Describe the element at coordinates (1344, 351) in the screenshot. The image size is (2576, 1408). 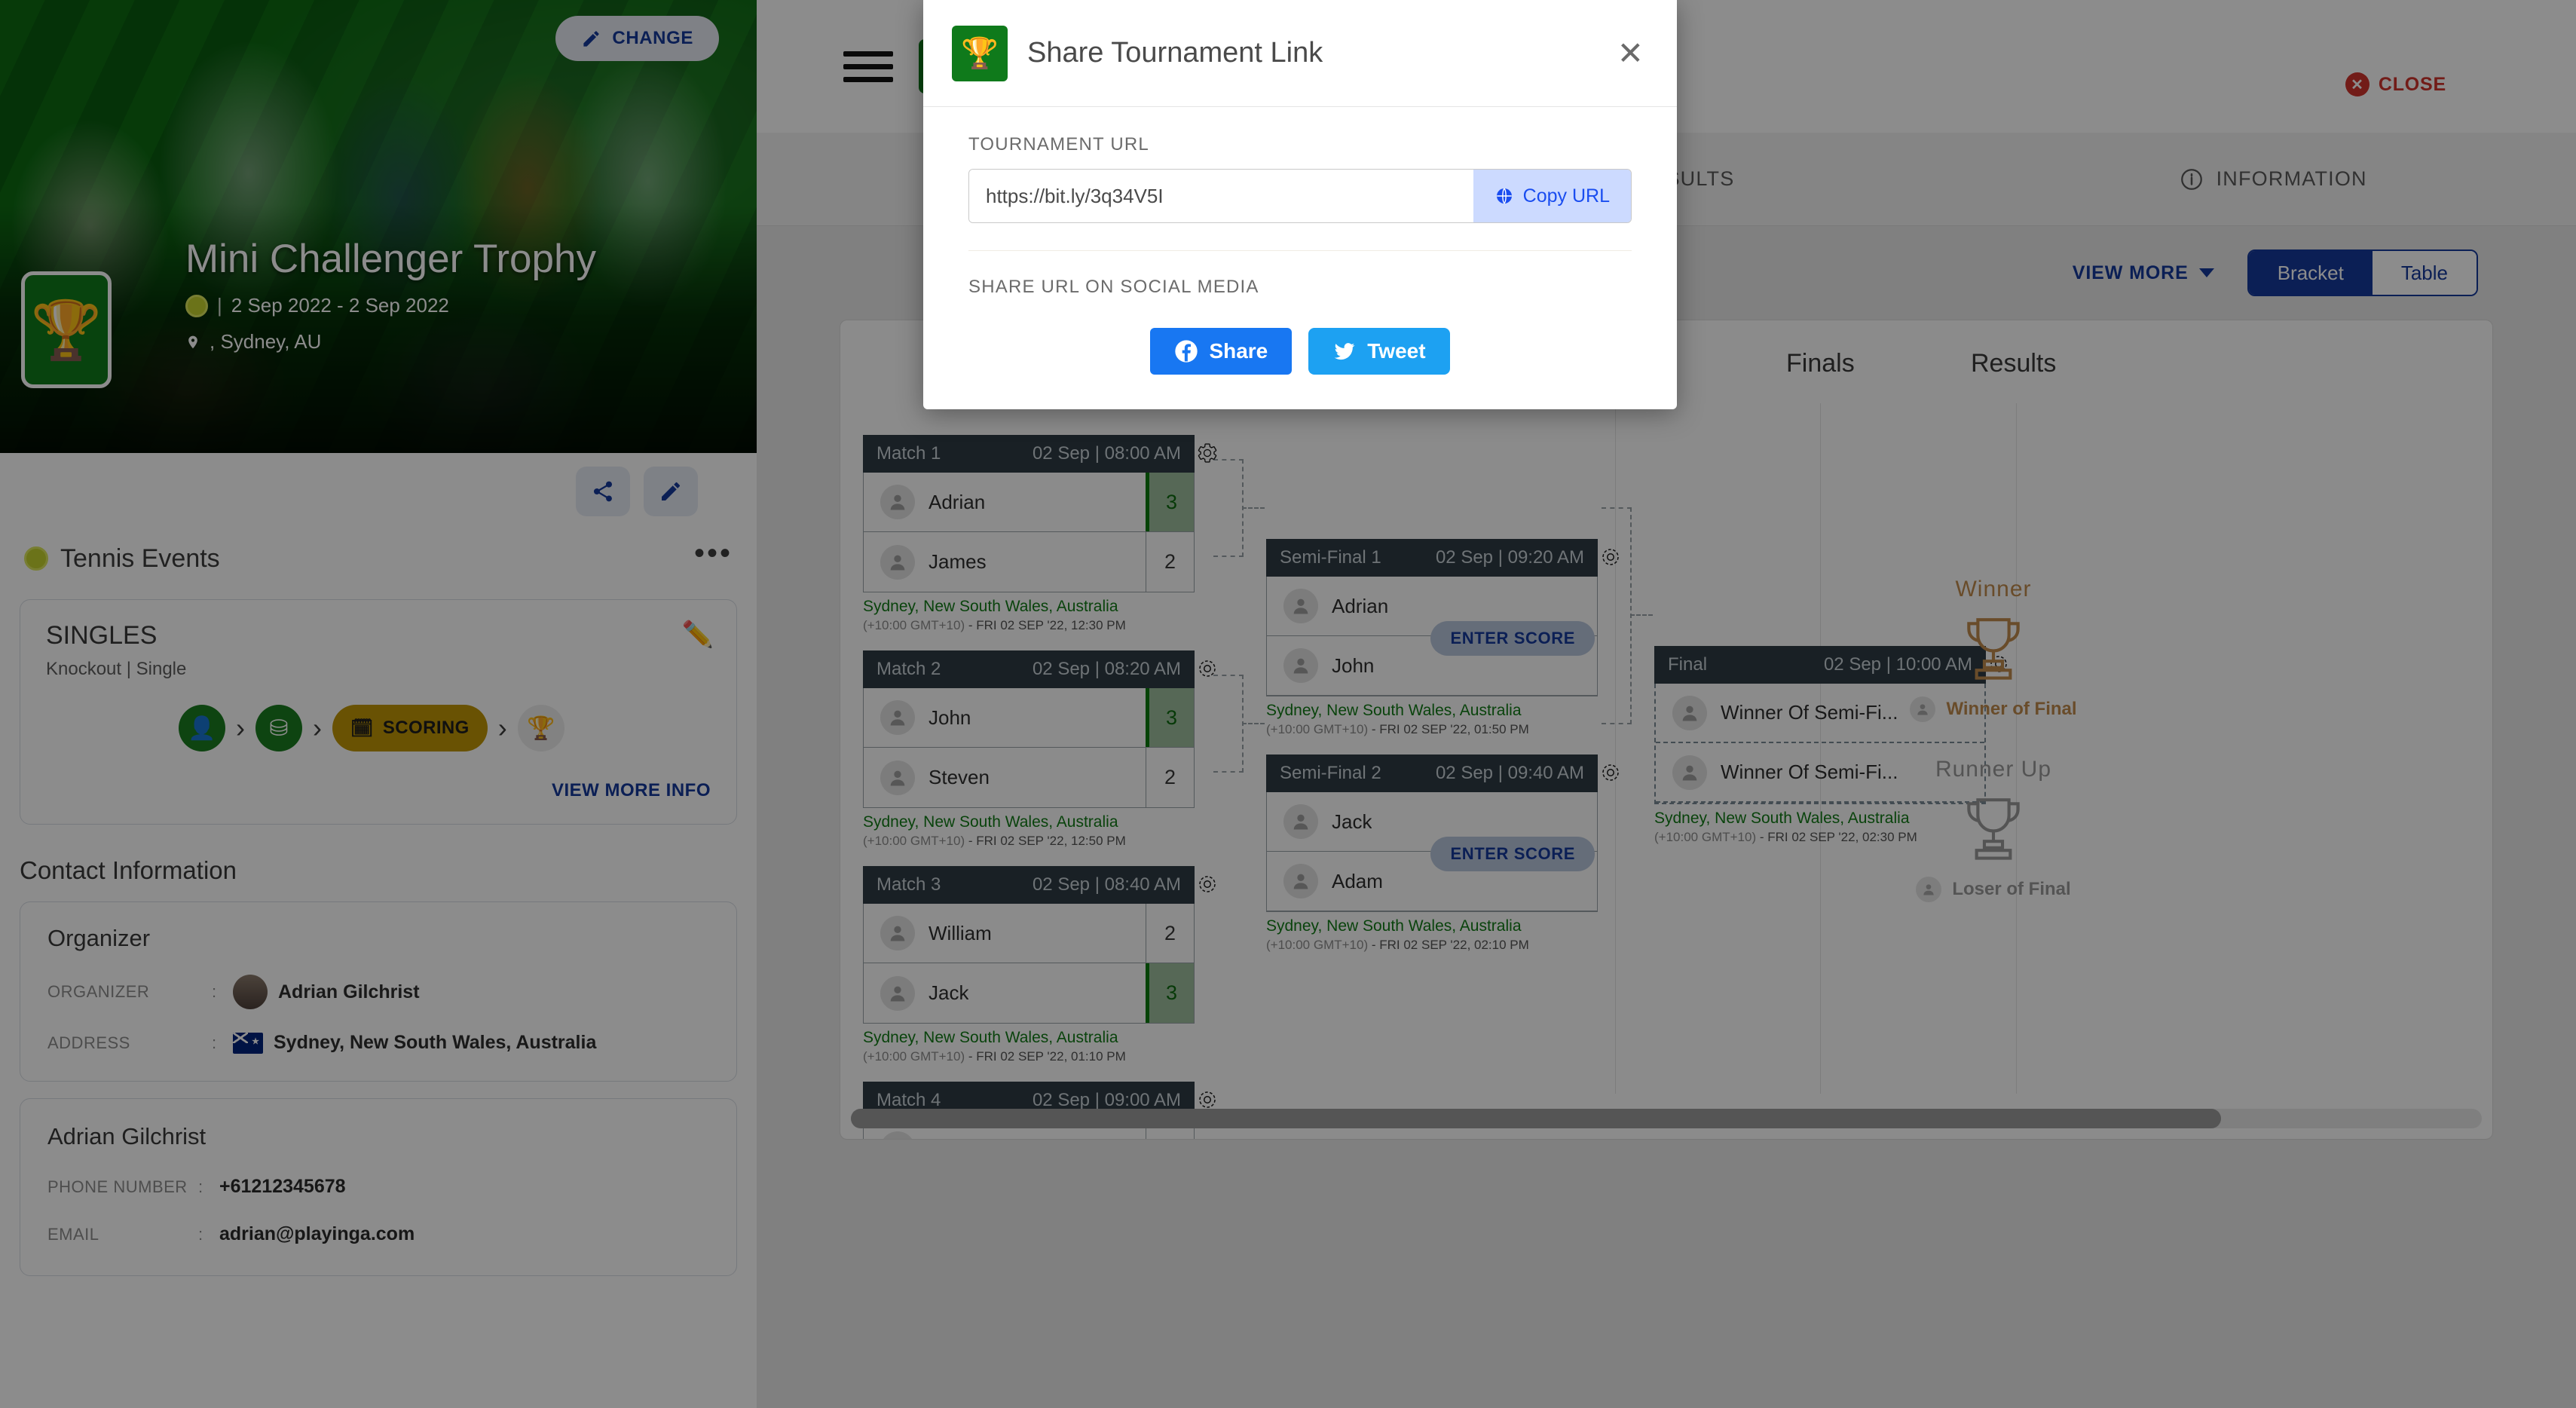
I see `twitter-icon` at that location.